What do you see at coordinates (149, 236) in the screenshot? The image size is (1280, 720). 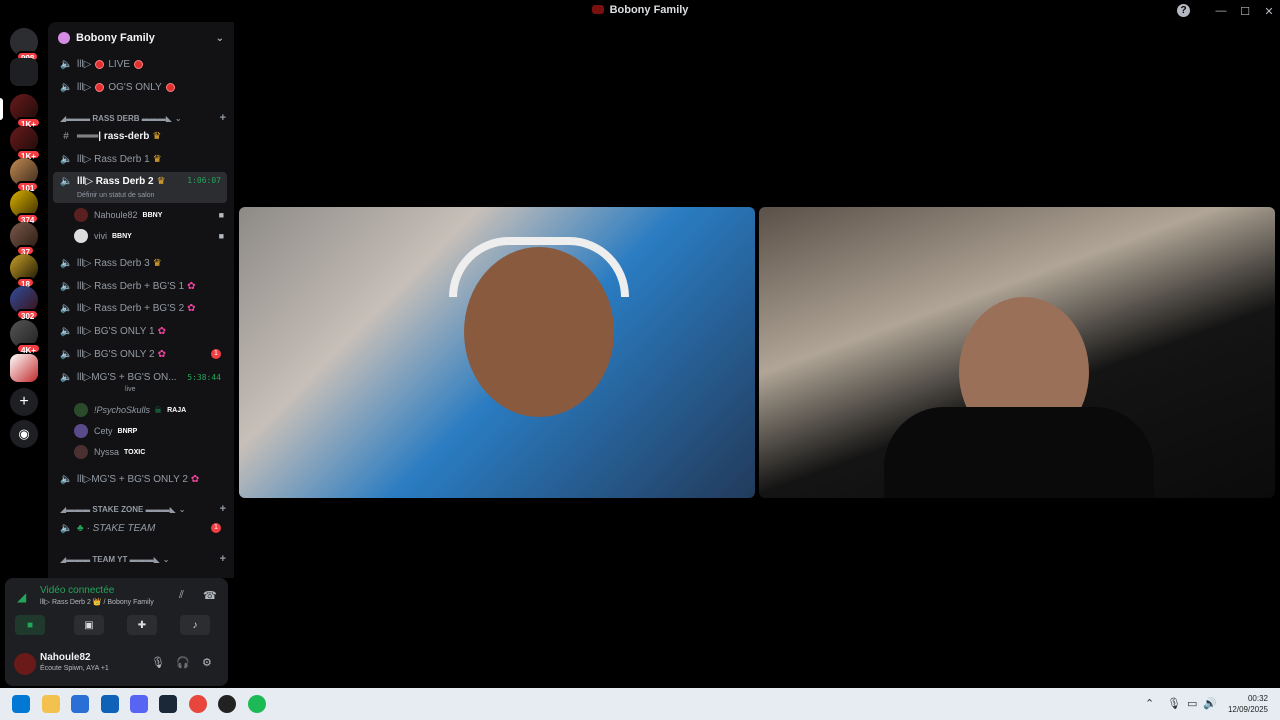 I see `voice-user-vivi: vivi BBNY ■` at bounding box center [149, 236].